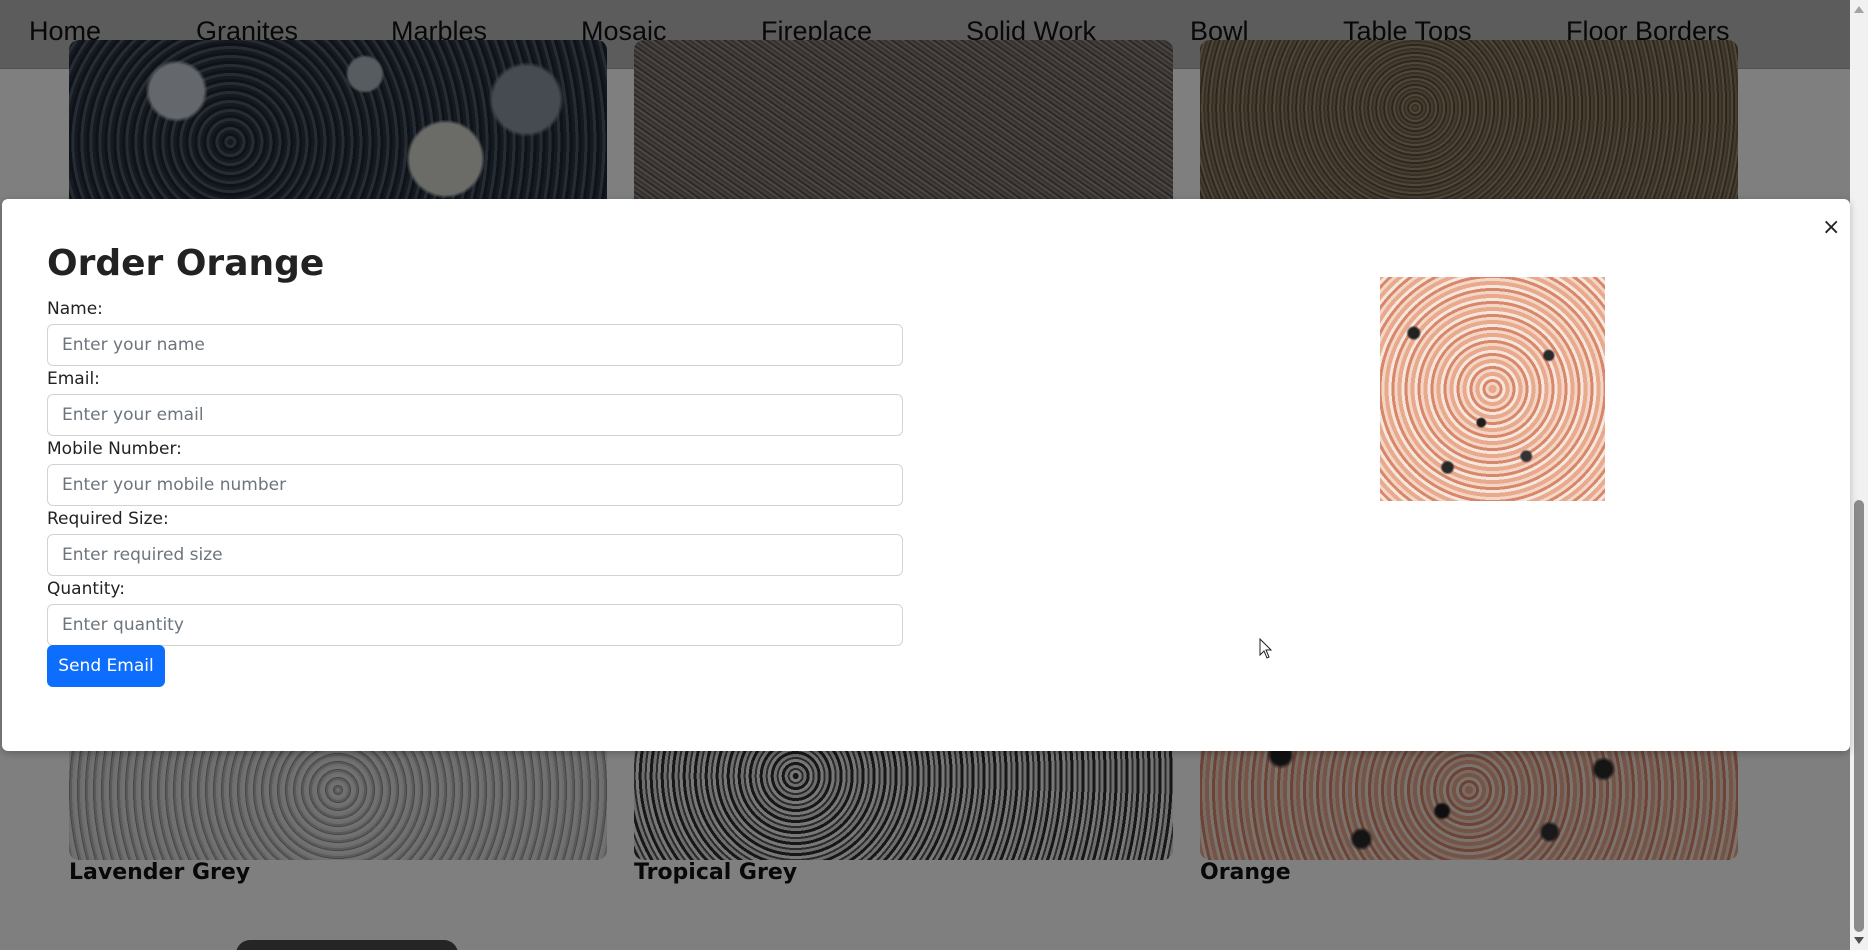  What do you see at coordinates (73, 379) in the screenshot?
I see `email-label: Email:` at bounding box center [73, 379].